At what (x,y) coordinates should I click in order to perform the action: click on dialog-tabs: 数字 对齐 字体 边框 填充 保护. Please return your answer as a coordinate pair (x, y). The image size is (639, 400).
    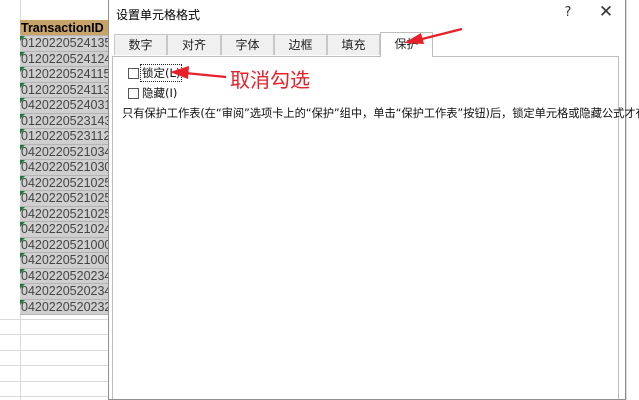
    Looking at the image, I should click on (365, 44).